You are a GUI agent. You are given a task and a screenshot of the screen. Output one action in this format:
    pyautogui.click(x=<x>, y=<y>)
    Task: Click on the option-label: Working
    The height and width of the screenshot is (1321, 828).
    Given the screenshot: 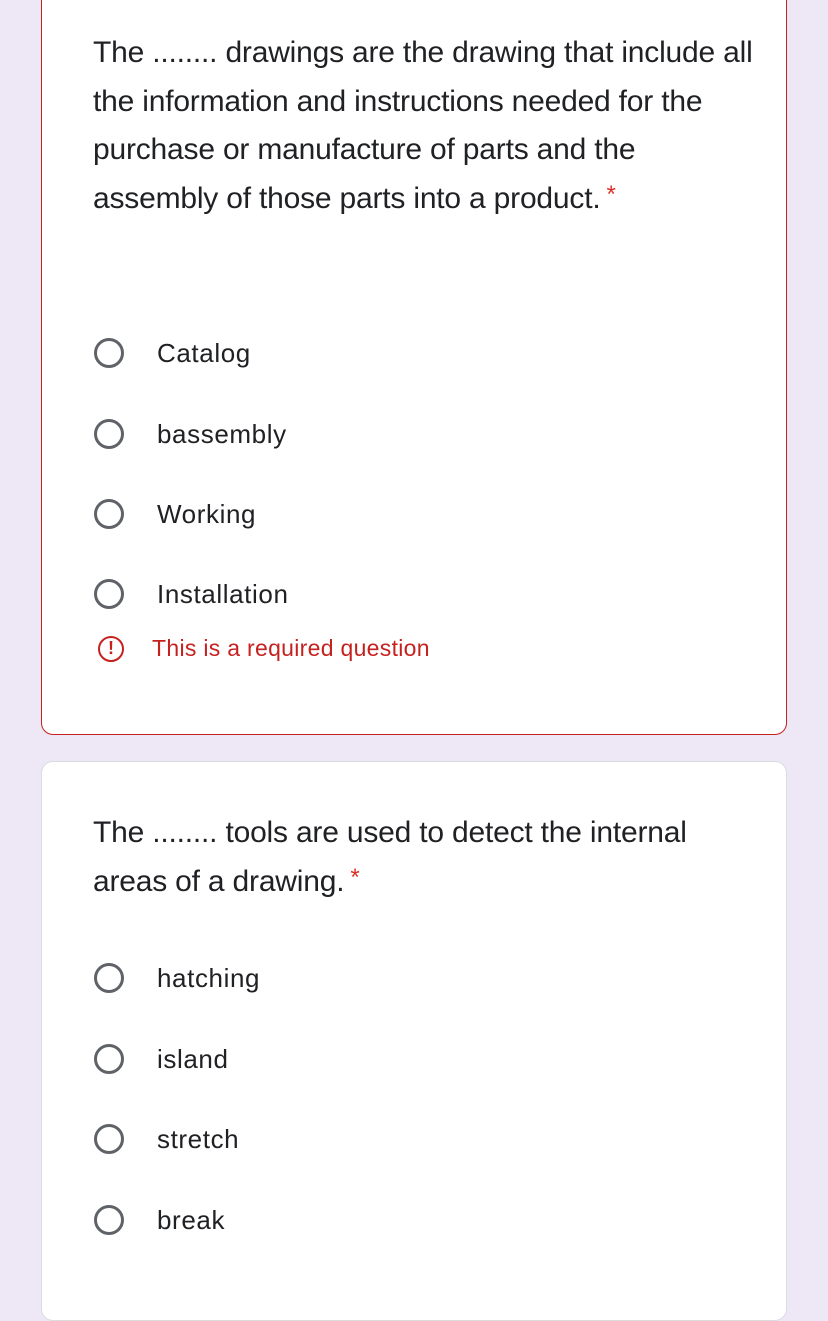 What is the action you would take?
    pyautogui.click(x=207, y=513)
    